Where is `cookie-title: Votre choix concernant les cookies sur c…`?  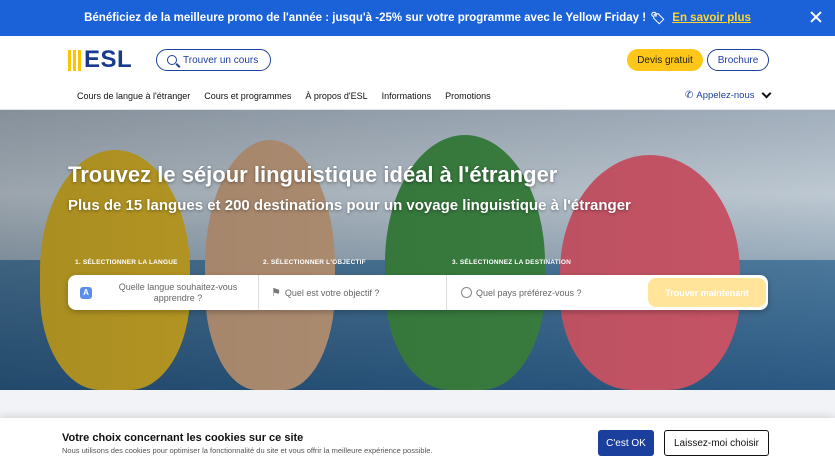 cookie-title: Votre choix concernant les cookies sur c… is located at coordinates (183, 438).